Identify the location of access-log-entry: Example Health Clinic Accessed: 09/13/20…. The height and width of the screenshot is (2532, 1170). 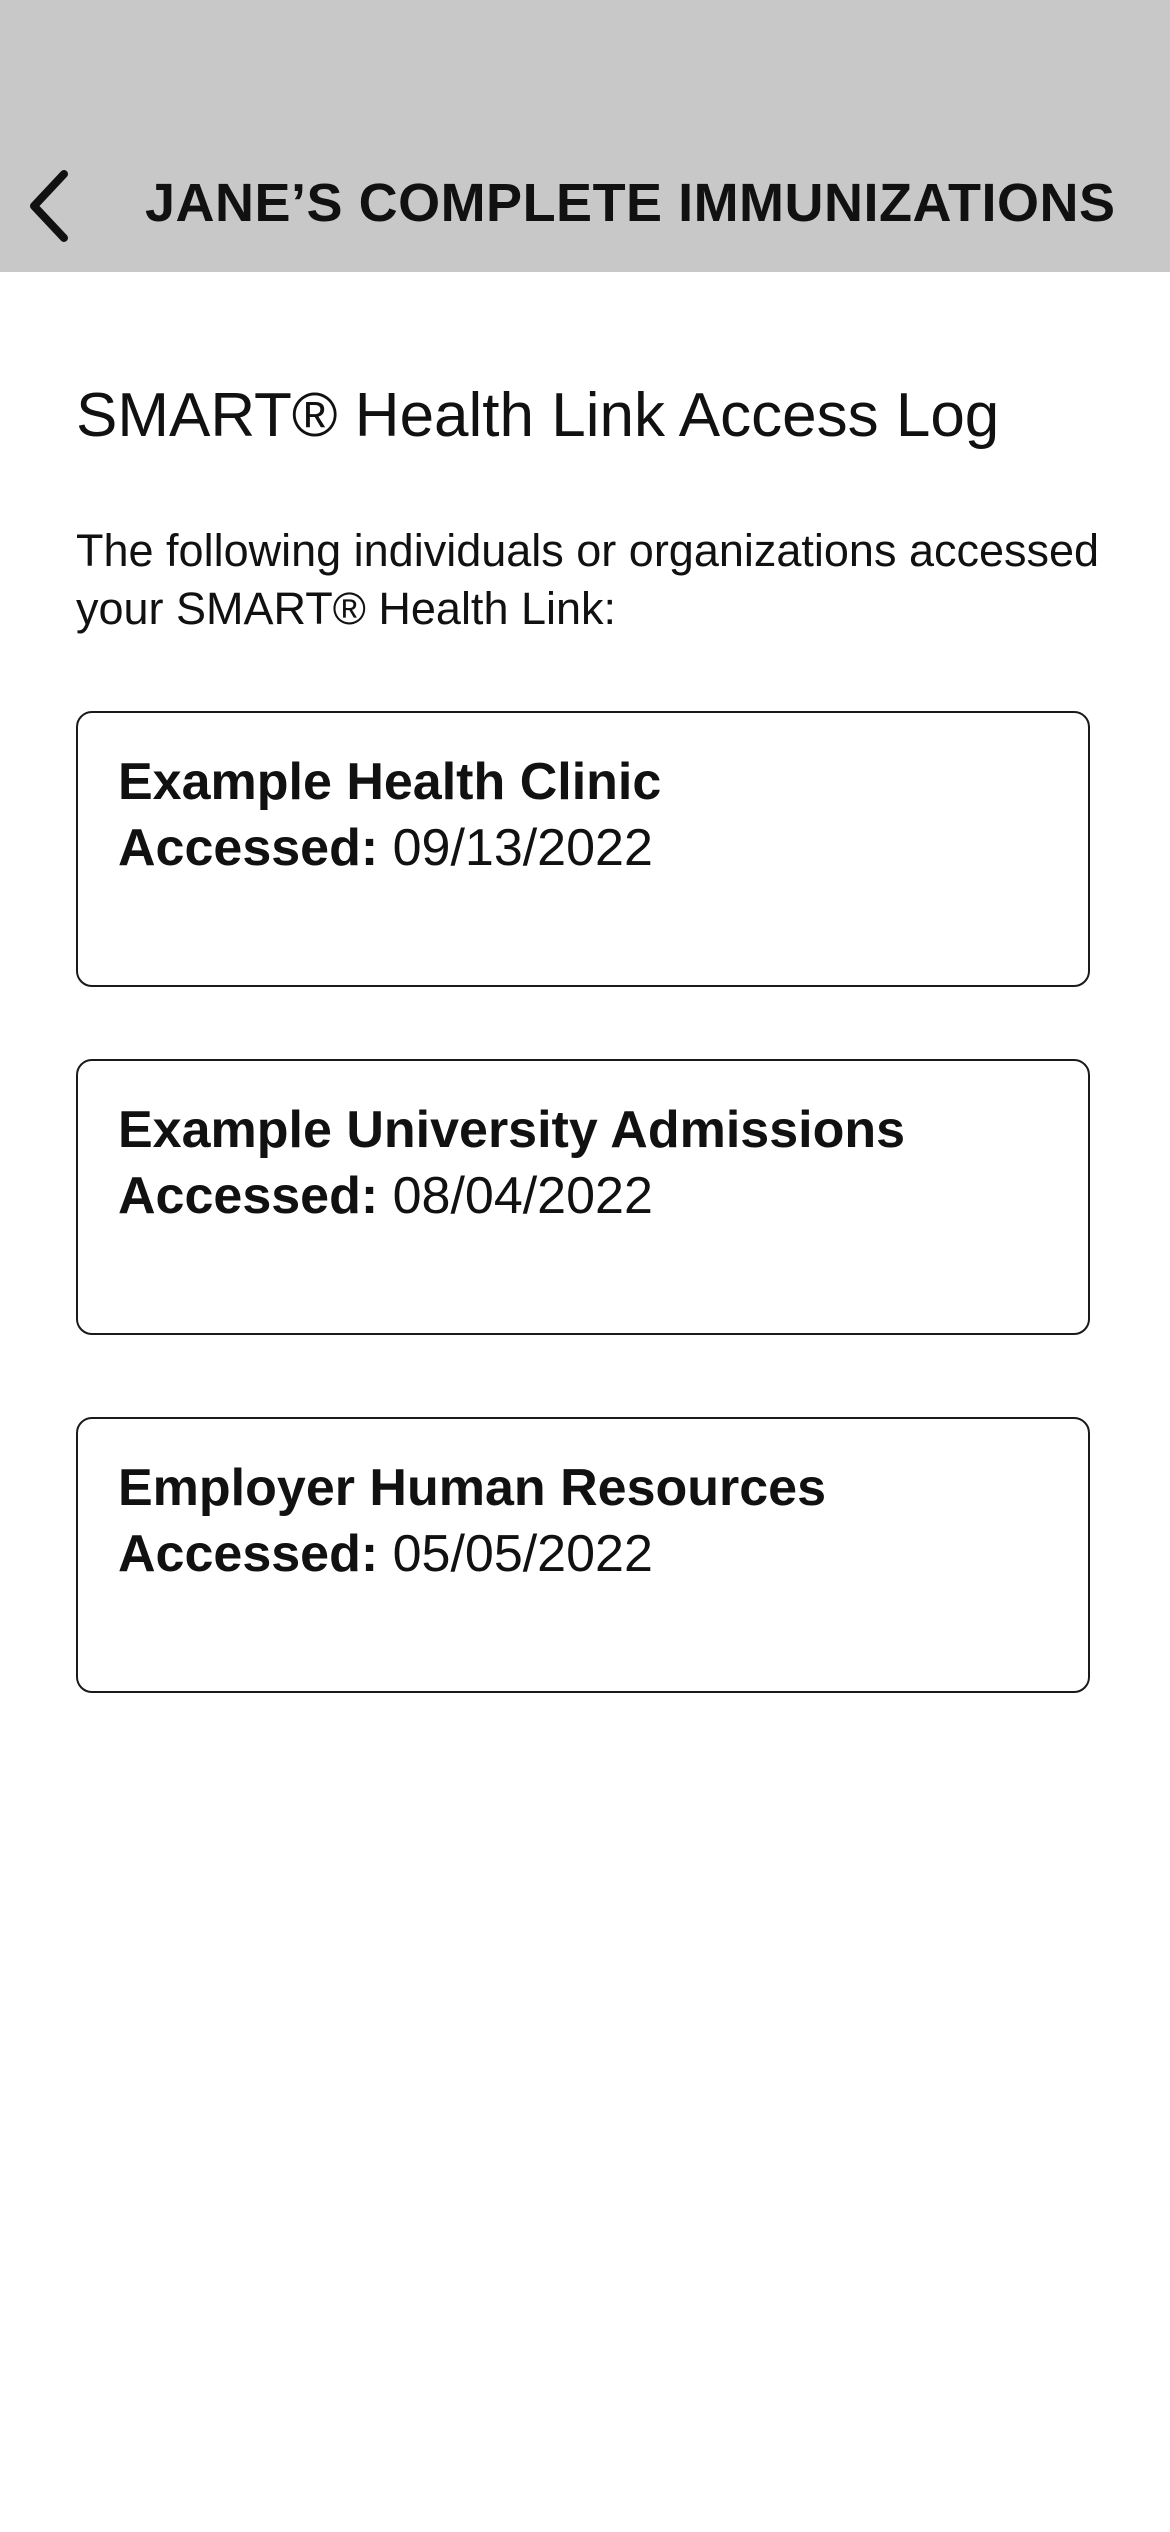
(583, 849).